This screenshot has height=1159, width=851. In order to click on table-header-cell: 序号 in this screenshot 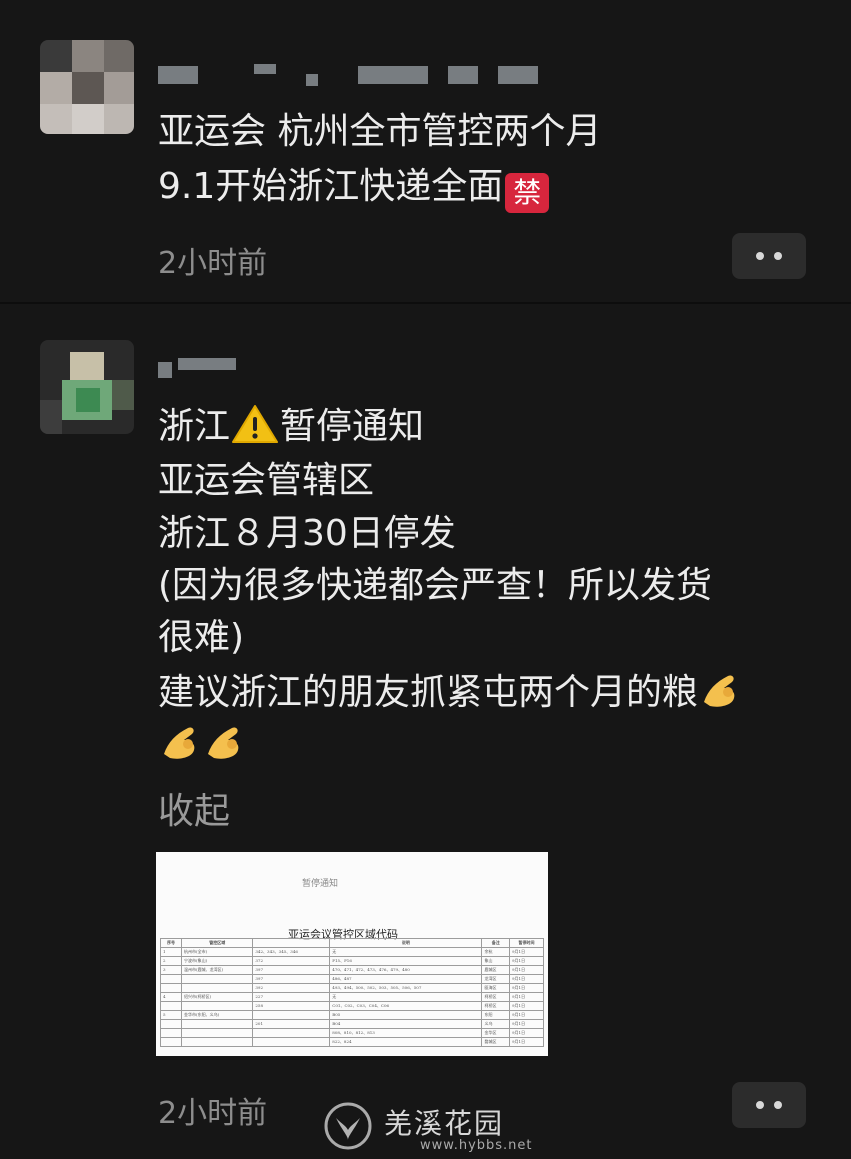, I will do `click(171, 943)`.